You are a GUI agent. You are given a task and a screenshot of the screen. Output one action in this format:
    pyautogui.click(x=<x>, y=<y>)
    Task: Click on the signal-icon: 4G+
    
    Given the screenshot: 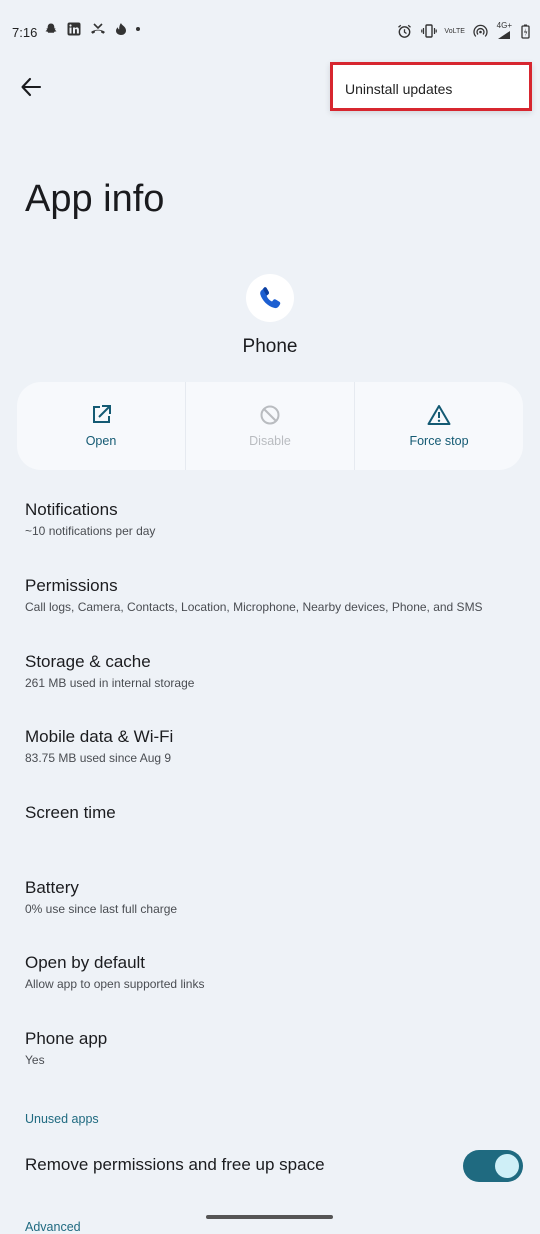 What is the action you would take?
    pyautogui.click(x=504, y=31)
    